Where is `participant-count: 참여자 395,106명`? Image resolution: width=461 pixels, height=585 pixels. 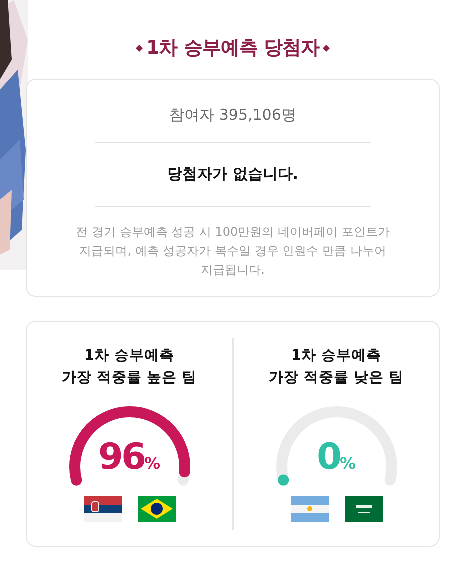
participant-count: 참여자 395,106명 is located at coordinates (233, 115).